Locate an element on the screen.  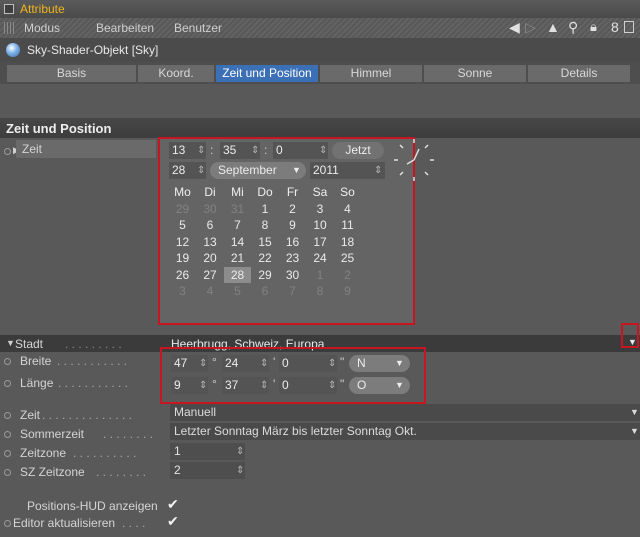
hour-field: 13 ⇕ is located at coordinates (187, 150).